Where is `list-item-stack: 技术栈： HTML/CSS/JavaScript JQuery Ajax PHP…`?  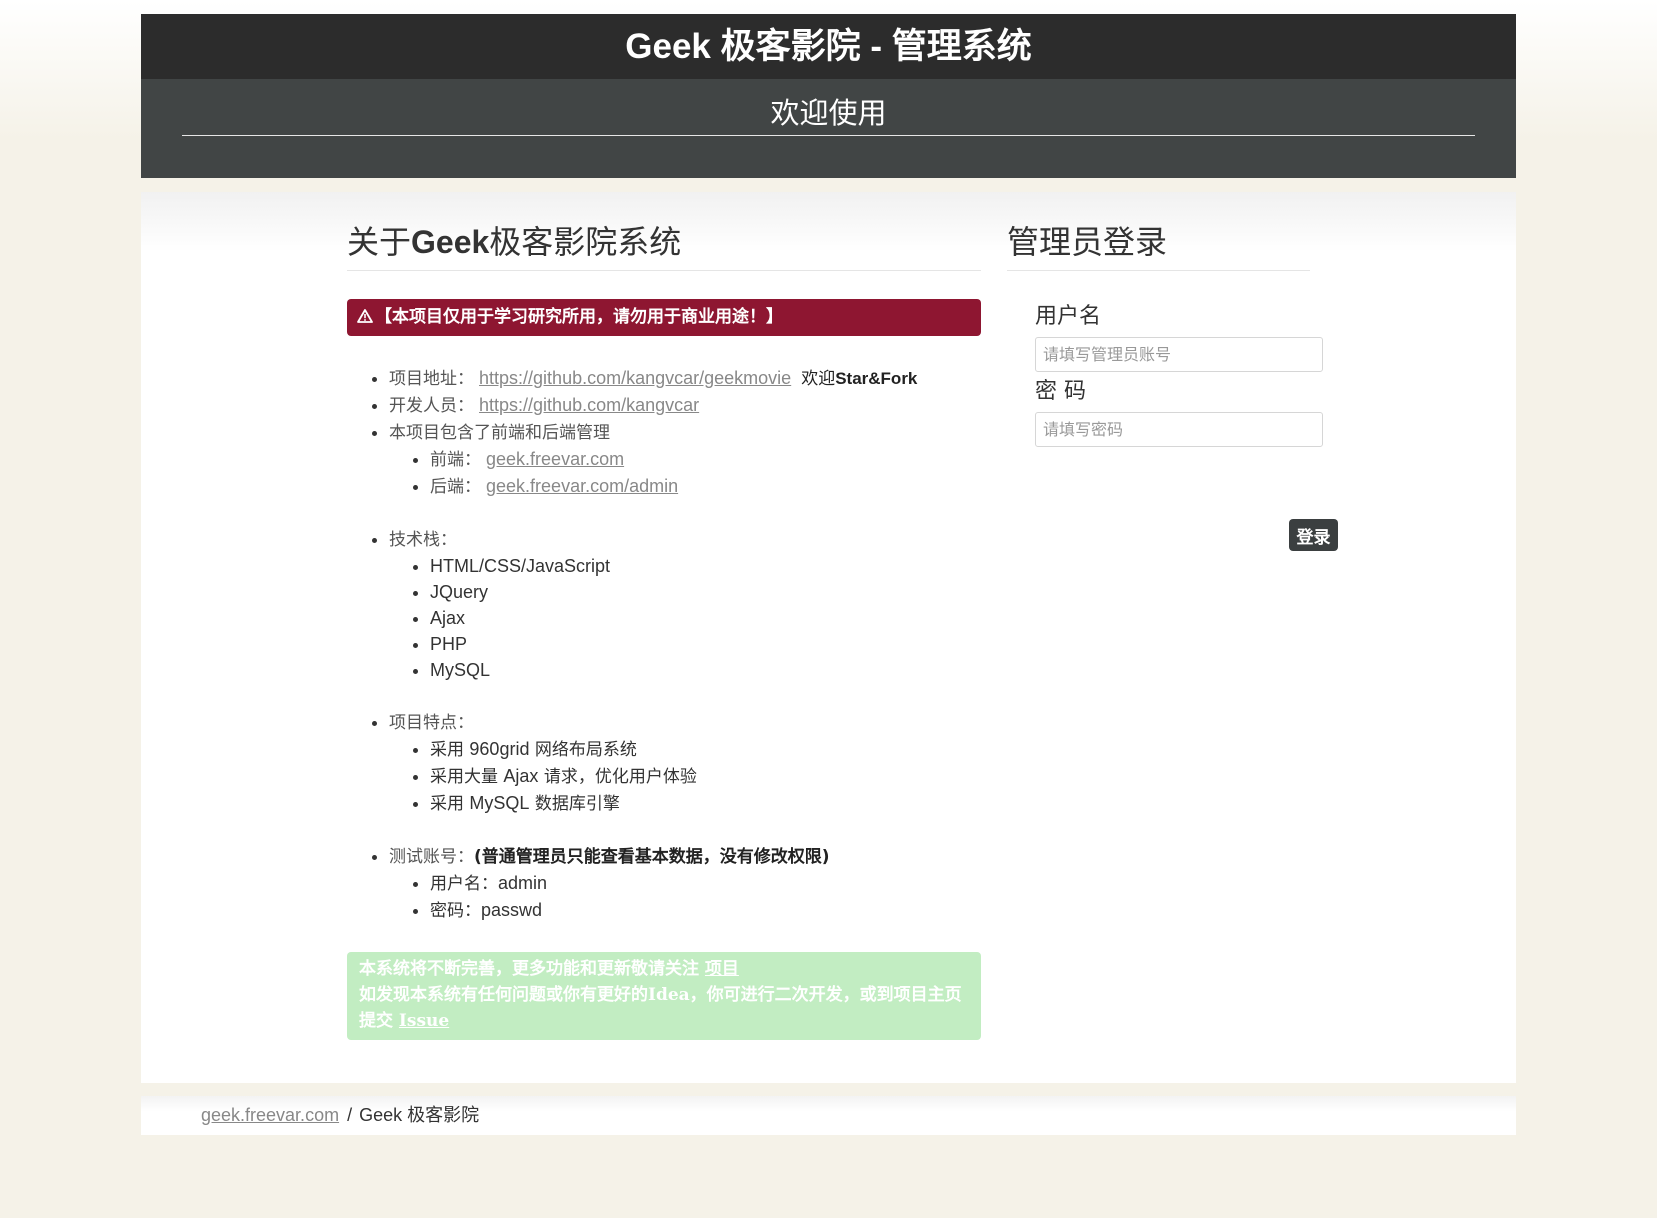 list-item-stack: 技术栈： HTML/CSS/JavaScript JQuery Ajax PHP… is located at coordinates (685, 604).